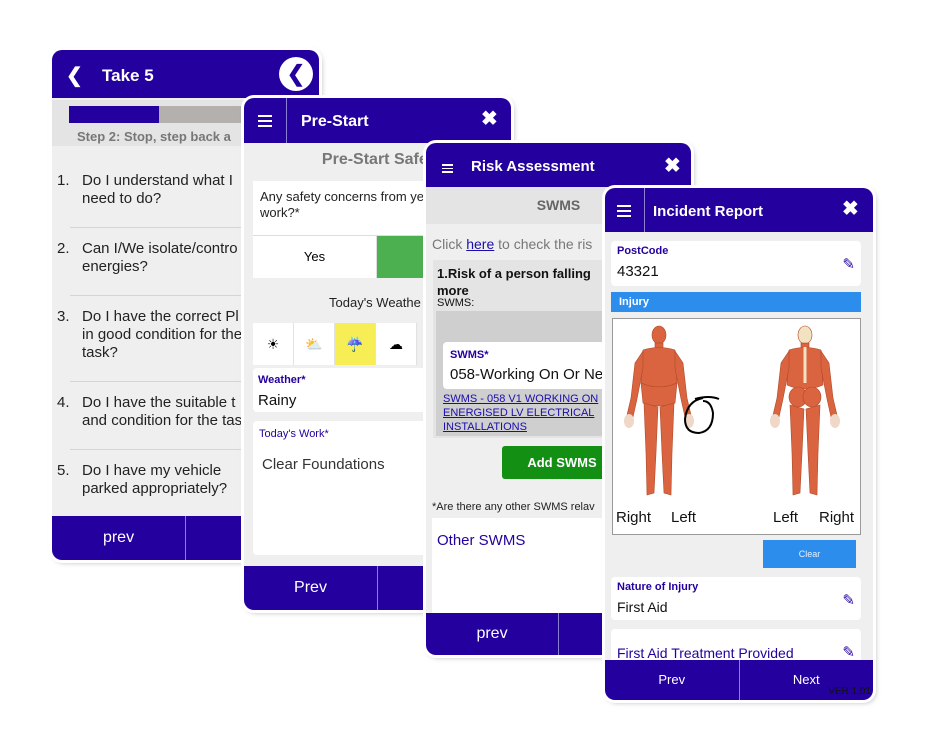 This screenshot has width=929, height=753. What do you see at coordinates (643, 251) in the screenshot?
I see `postcode-label: PostCode` at bounding box center [643, 251].